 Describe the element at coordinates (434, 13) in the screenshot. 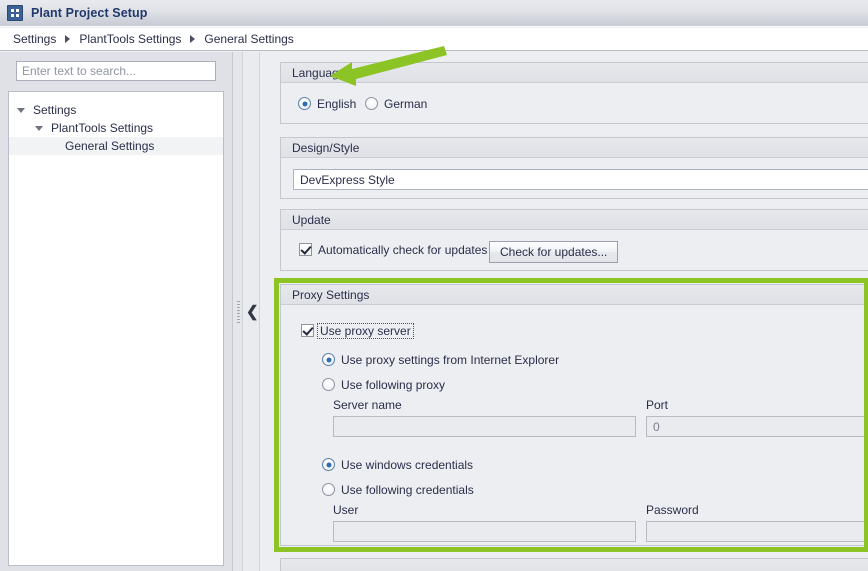

I see `title-bar: Plant Project Setup` at that location.